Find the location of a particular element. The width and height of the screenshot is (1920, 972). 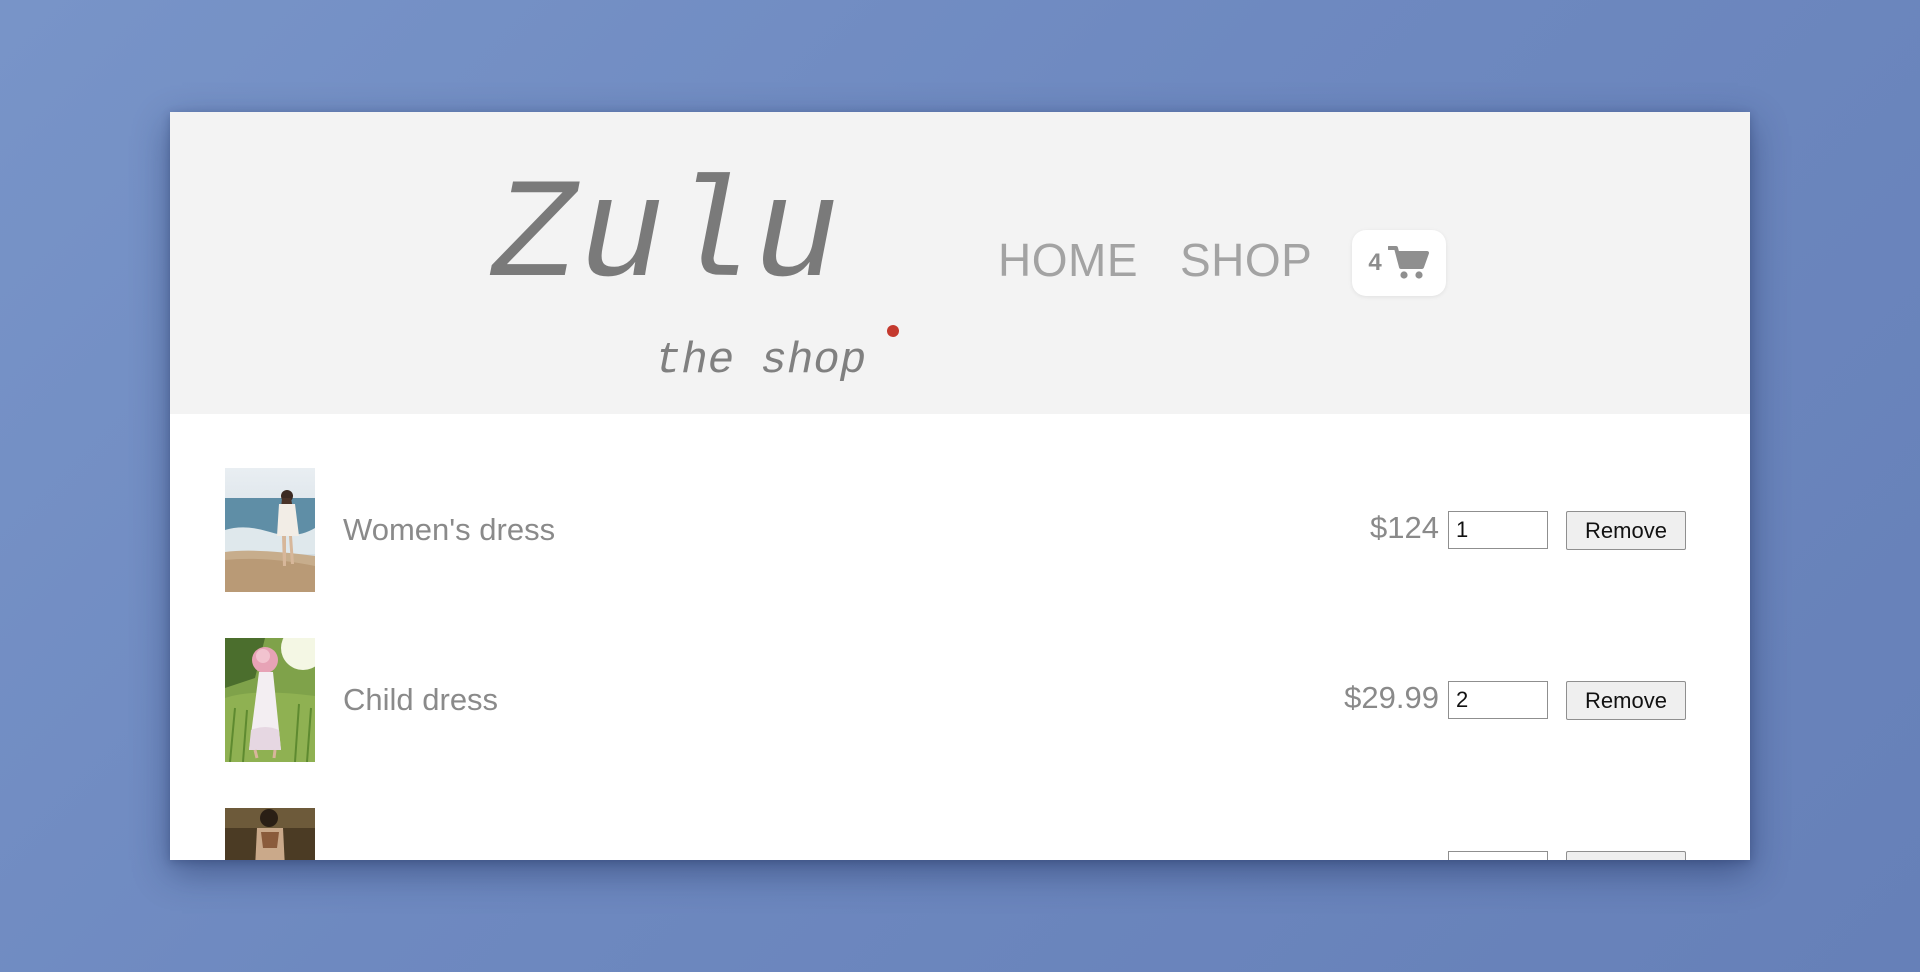

product-thumbnail-partial is located at coordinates (270, 834).